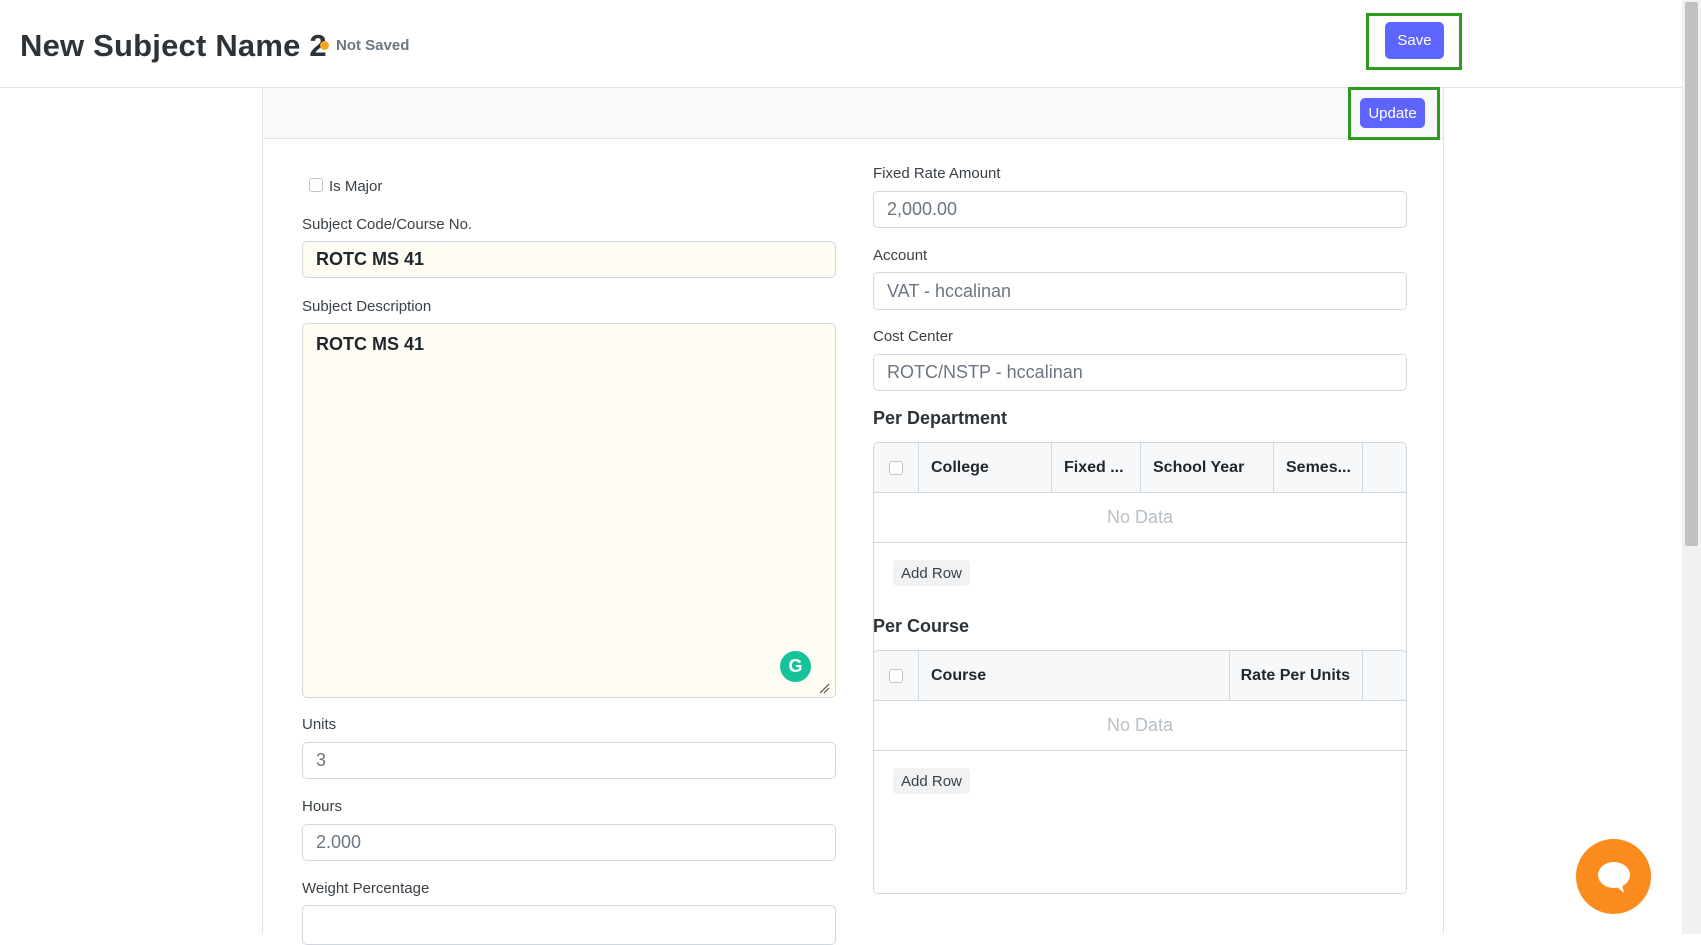  I want to click on status-dot-icon, so click(324, 45).